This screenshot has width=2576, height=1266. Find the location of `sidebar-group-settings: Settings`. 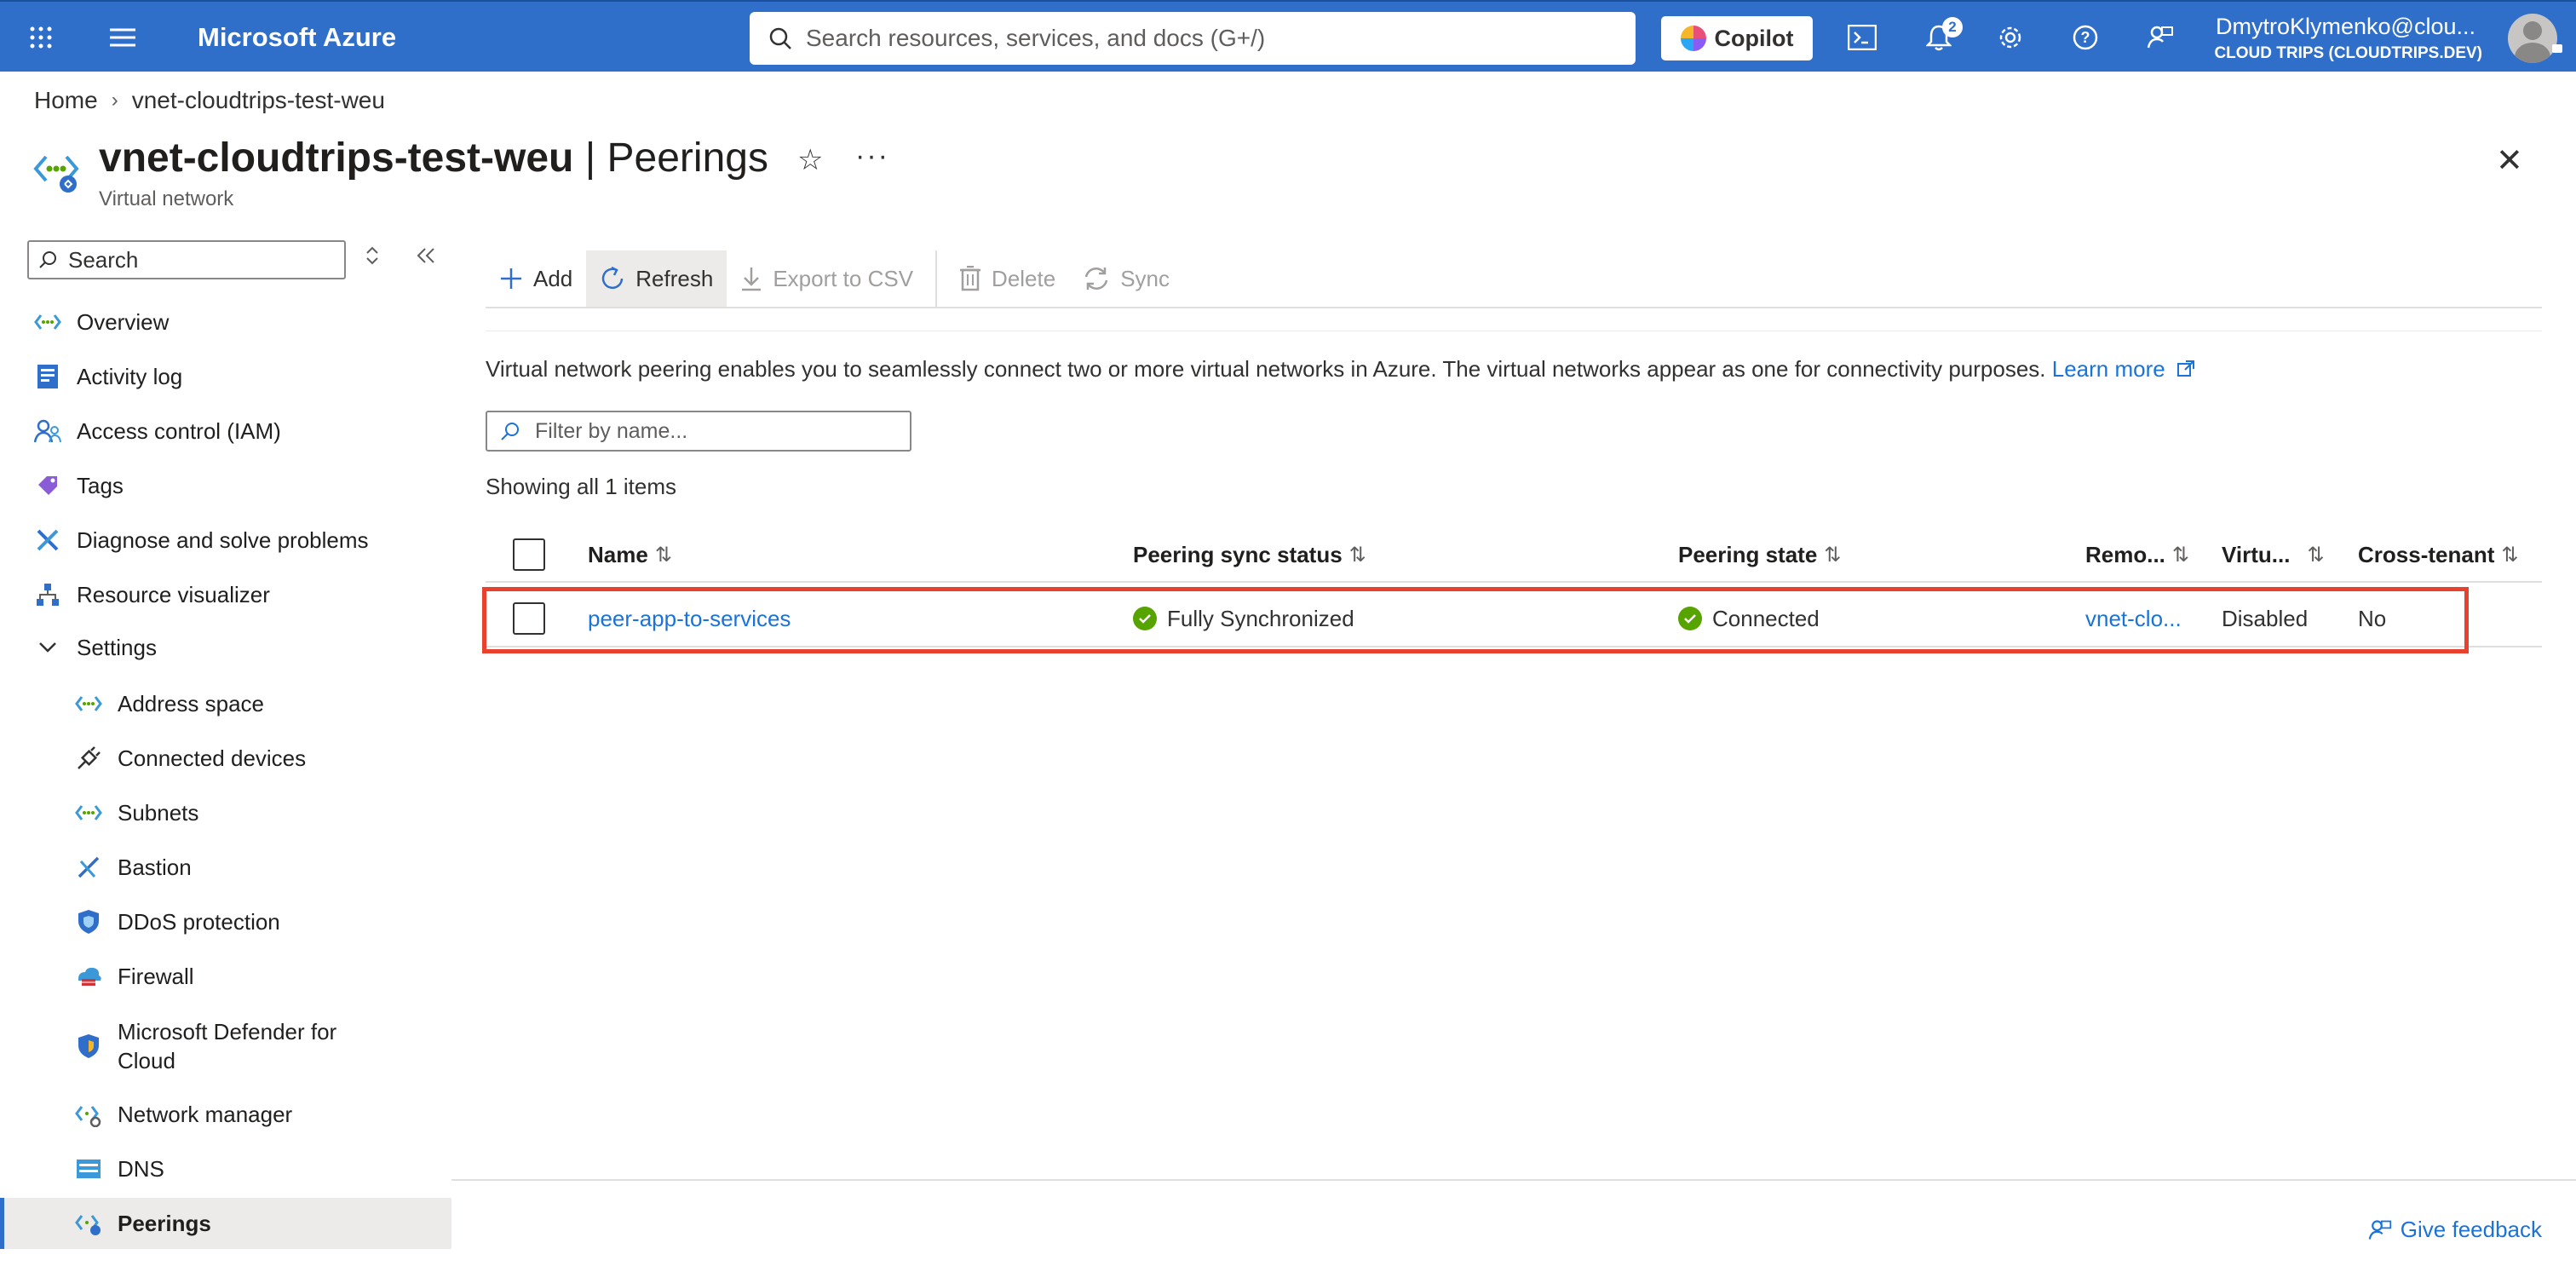

sidebar-group-settings: Settings is located at coordinates (226, 647).